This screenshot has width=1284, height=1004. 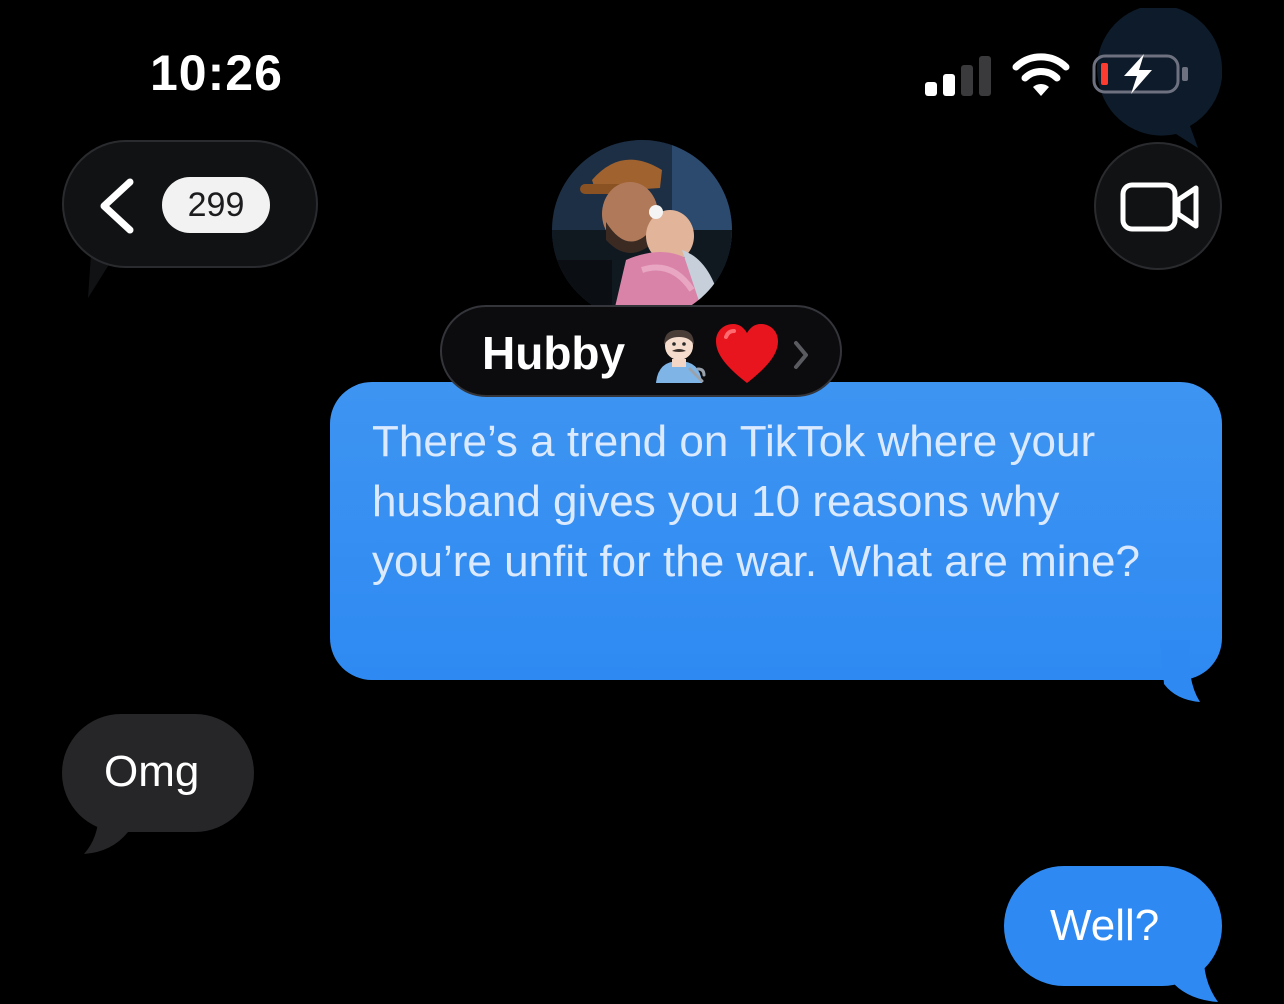 What do you see at coordinates (158, 773) in the screenshot?
I see `message-bubble-incoming: Omg` at bounding box center [158, 773].